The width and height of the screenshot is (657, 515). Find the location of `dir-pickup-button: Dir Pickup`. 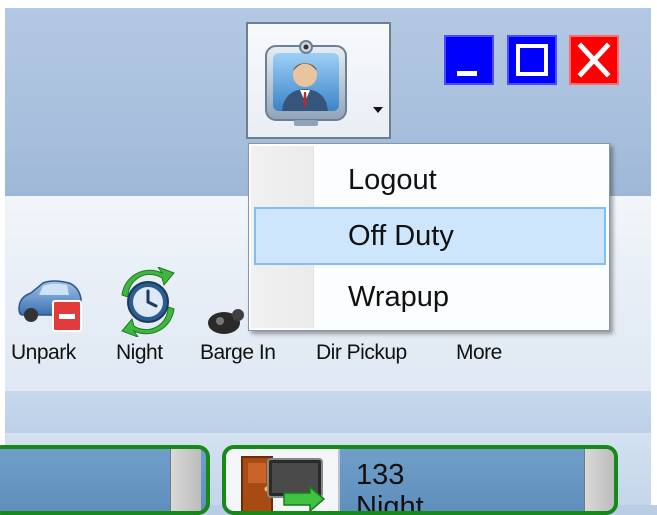

dir-pickup-button: Dir Pickup is located at coordinates (375, 322).